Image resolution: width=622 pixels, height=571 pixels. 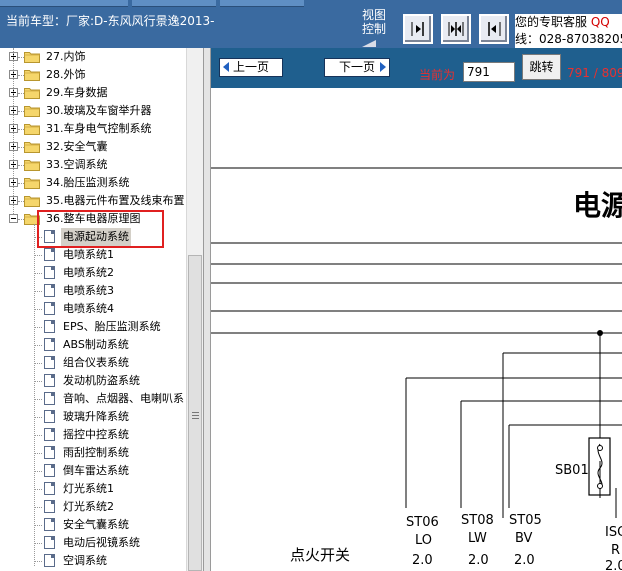 I want to click on tree-leaf-item: ABS制动系统, so click(x=80, y=345).